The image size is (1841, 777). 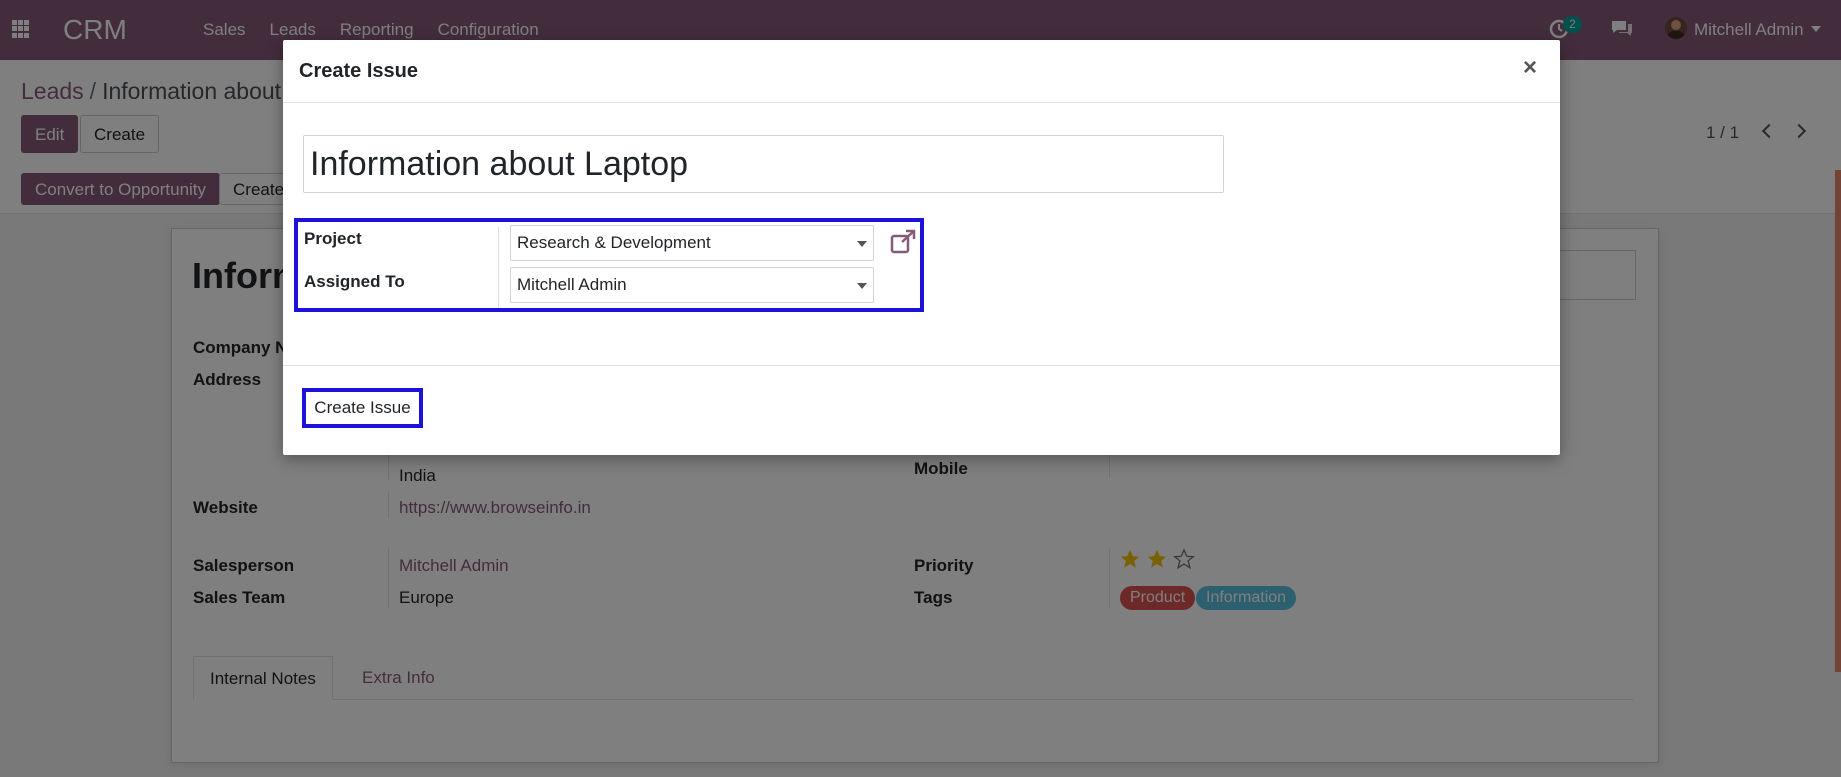 What do you see at coordinates (572, 284) in the screenshot?
I see `assigned-to-select-value: Mitchell Admin` at bounding box center [572, 284].